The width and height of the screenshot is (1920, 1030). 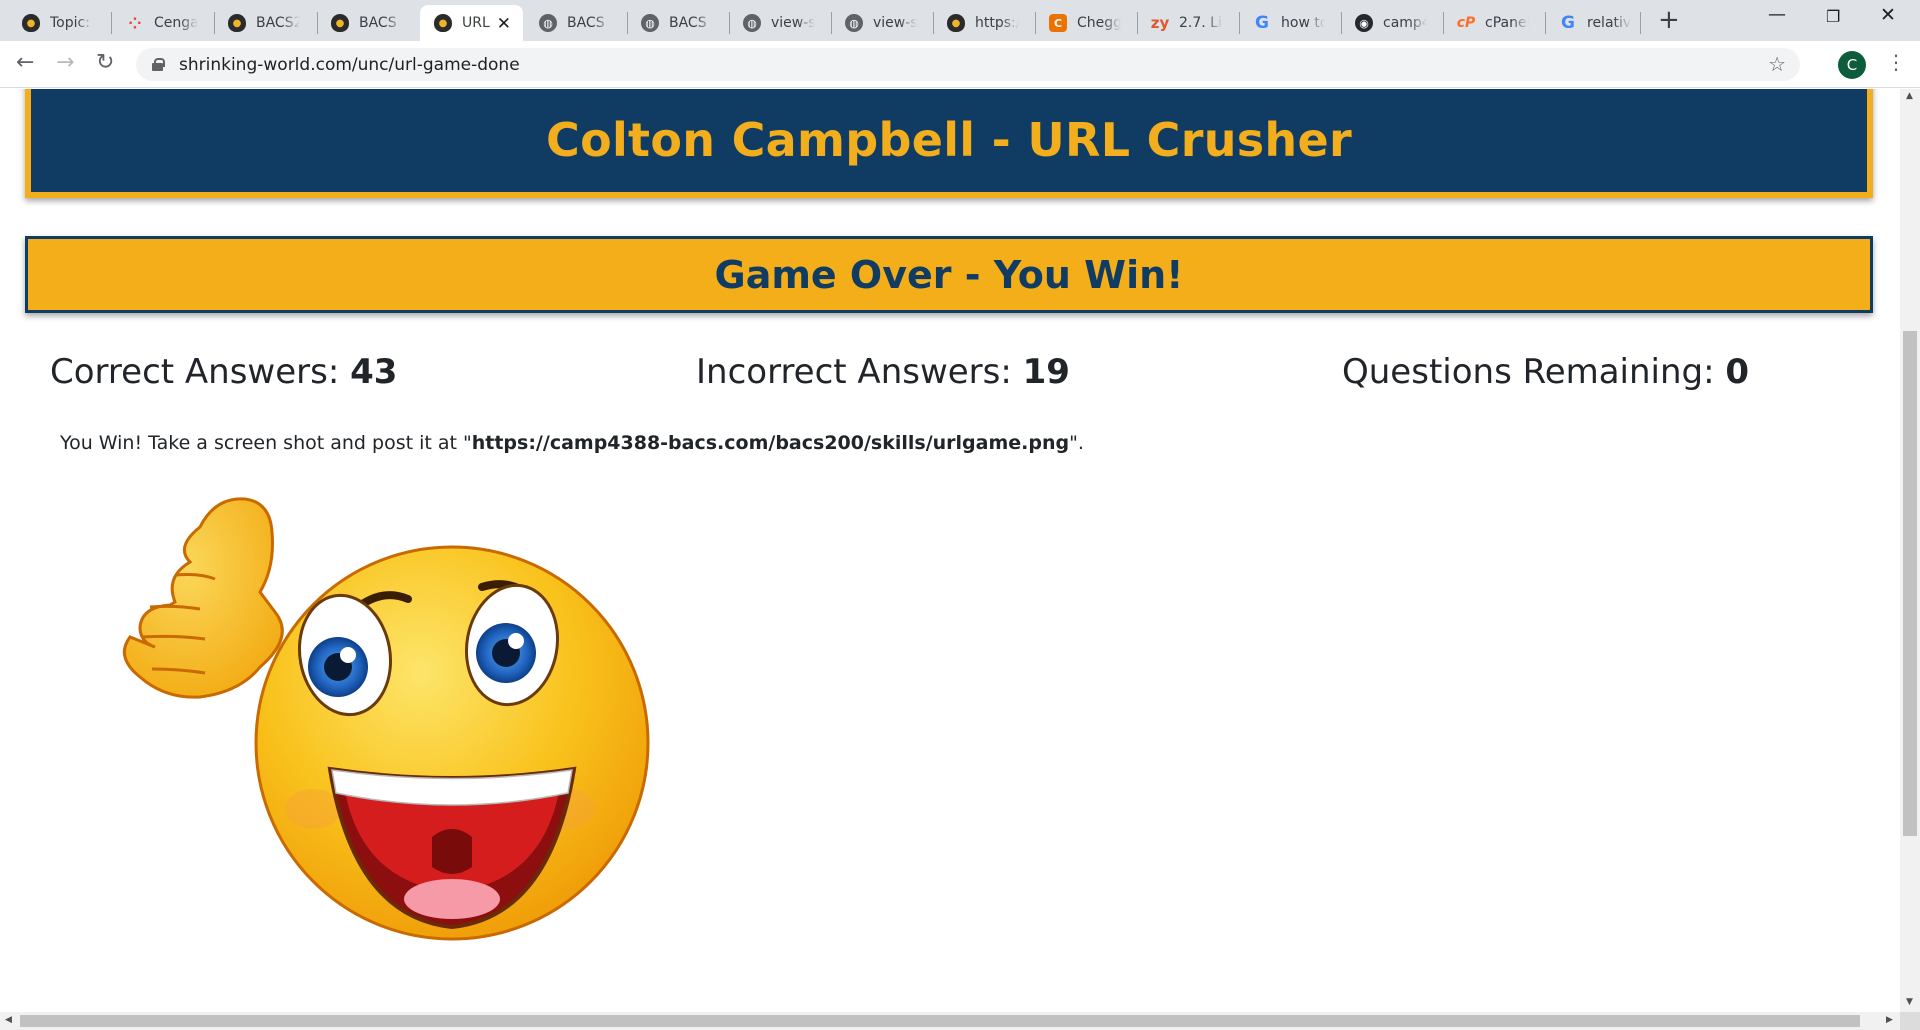 What do you see at coordinates (1160, 23) in the screenshot?
I see `zybooks-icon: zy` at bounding box center [1160, 23].